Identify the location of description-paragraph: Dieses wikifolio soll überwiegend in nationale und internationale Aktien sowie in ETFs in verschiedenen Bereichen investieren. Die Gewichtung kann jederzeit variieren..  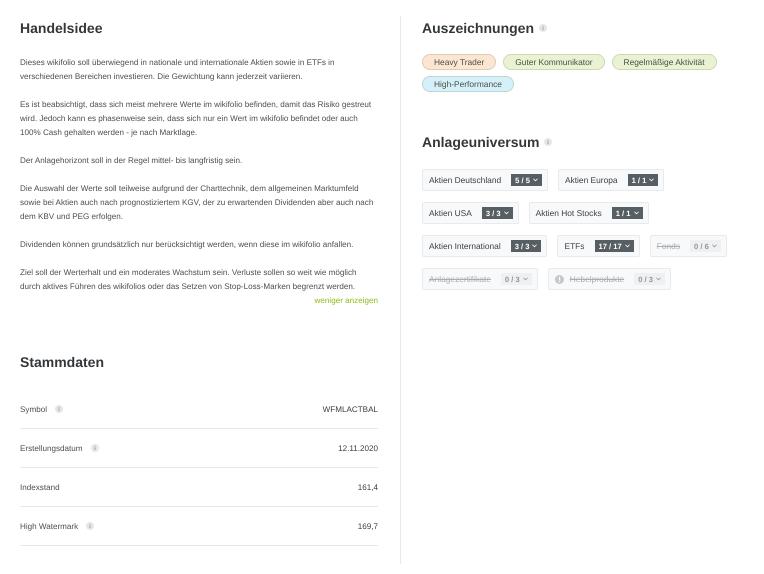
(178, 70).